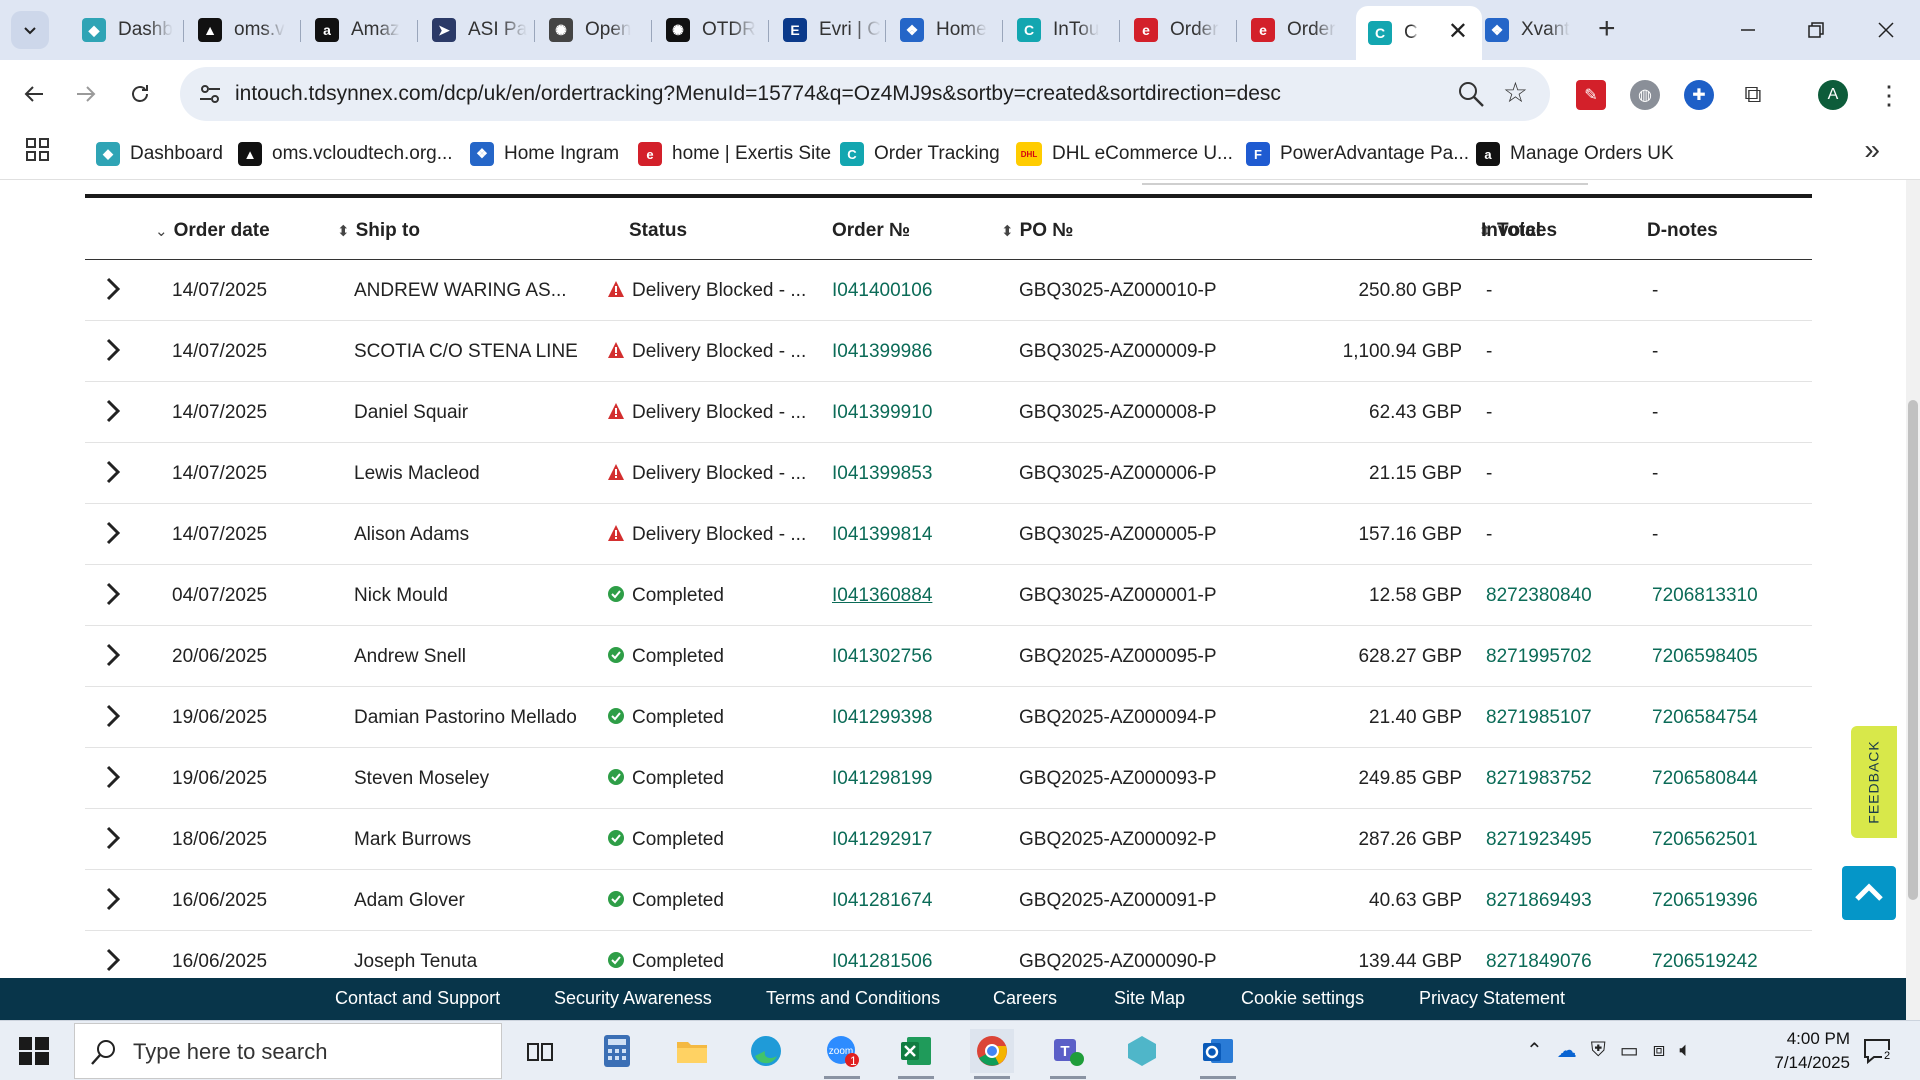  What do you see at coordinates (1142, 1051) in the screenshot?
I see `hex-app-icon` at bounding box center [1142, 1051].